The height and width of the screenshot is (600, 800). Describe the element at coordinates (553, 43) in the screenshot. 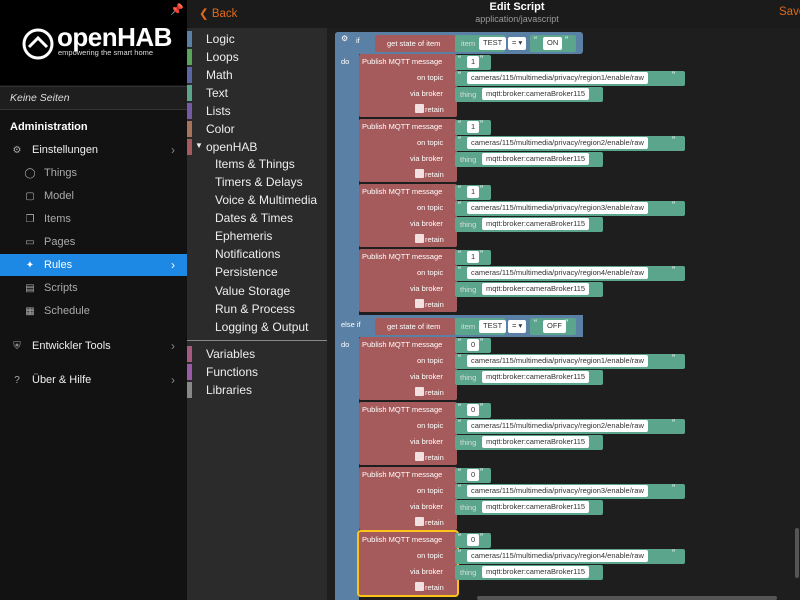

I see `on-value-field: ON` at that location.